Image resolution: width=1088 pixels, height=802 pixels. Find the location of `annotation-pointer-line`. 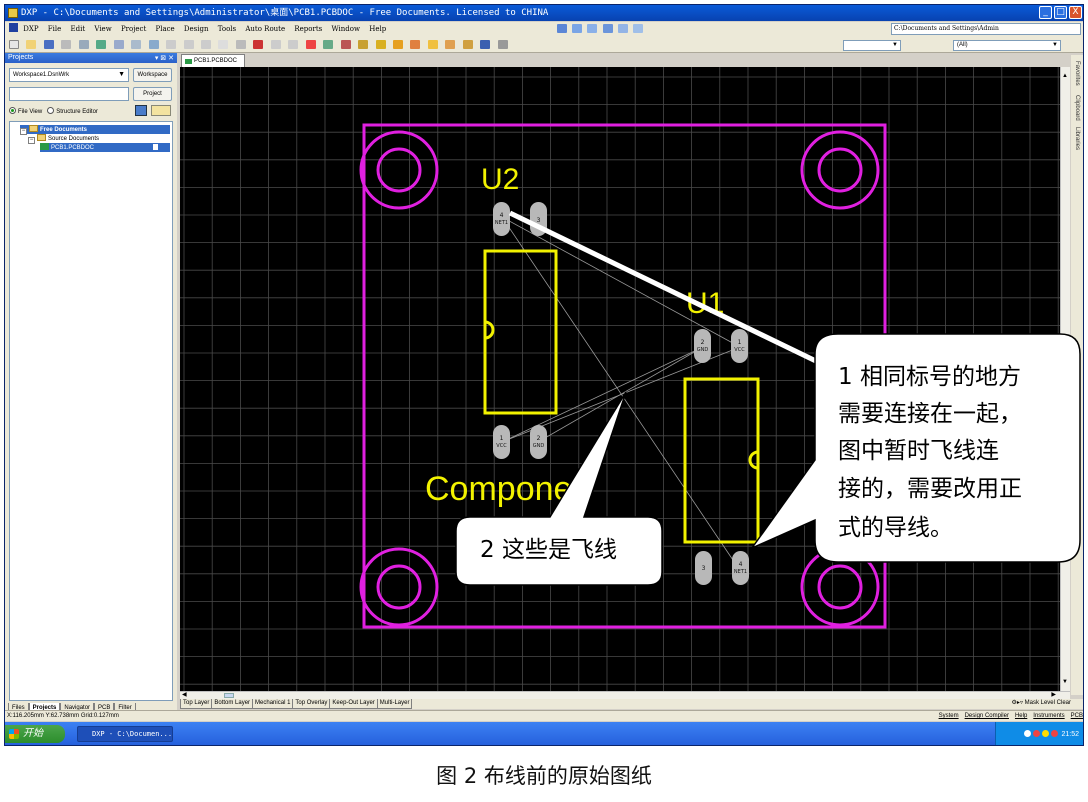

annotation-pointer-line is located at coordinates (665, 288).